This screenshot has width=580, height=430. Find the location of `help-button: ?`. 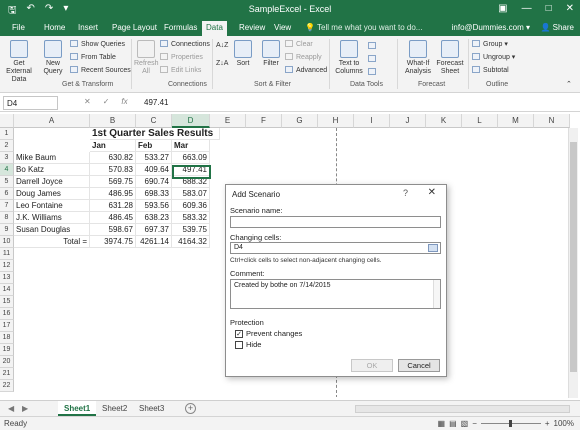

help-button: ? is located at coordinates (405, 193).